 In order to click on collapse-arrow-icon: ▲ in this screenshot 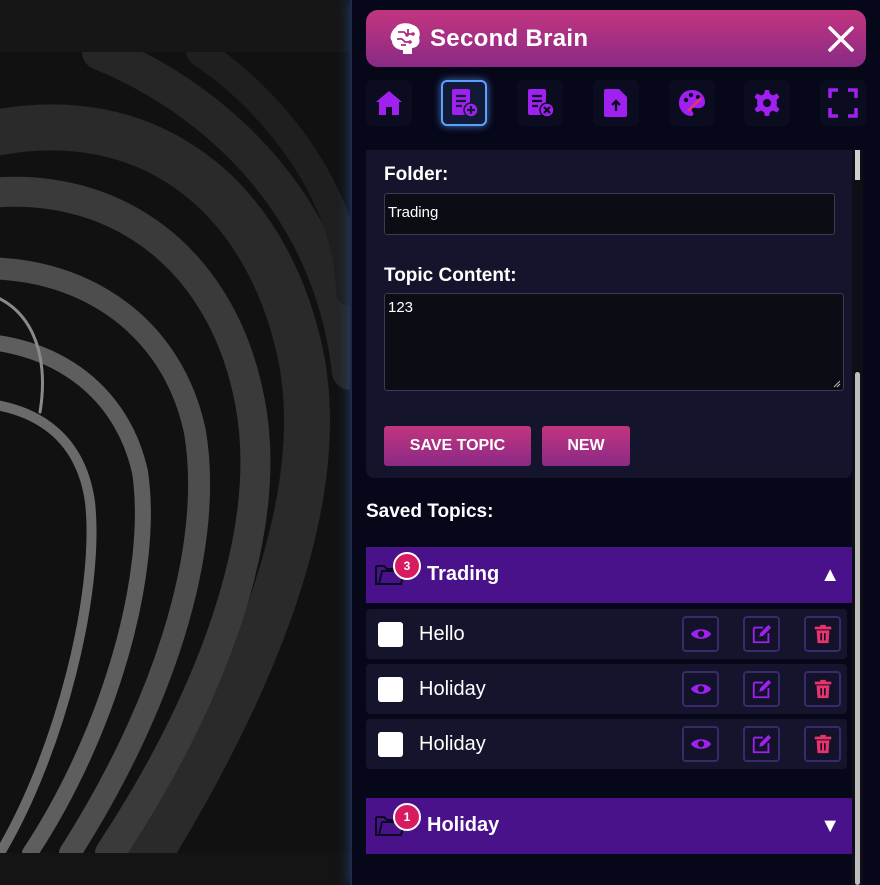, I will do `click(830, 575)`.